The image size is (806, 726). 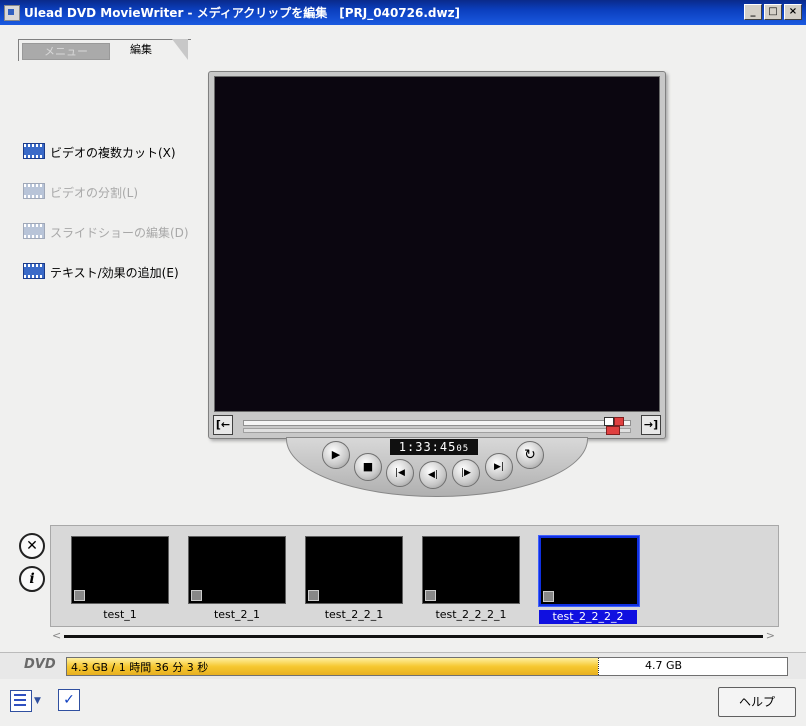 I want to click on mark-in-button: [←, so click(x=223, y=425).